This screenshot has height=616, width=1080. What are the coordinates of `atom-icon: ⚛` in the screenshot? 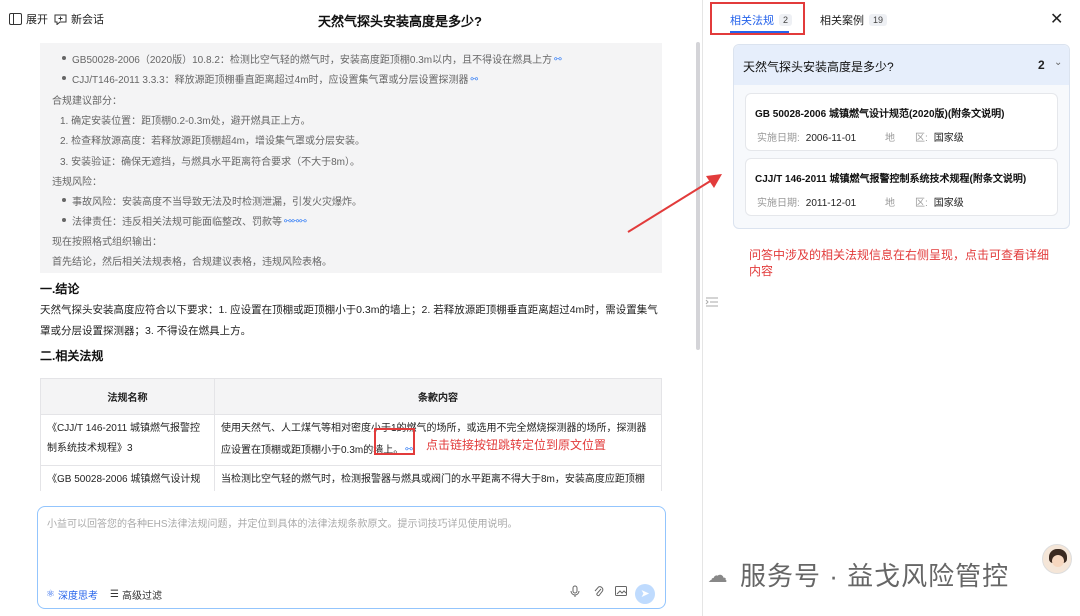 It's located at (50, 594).